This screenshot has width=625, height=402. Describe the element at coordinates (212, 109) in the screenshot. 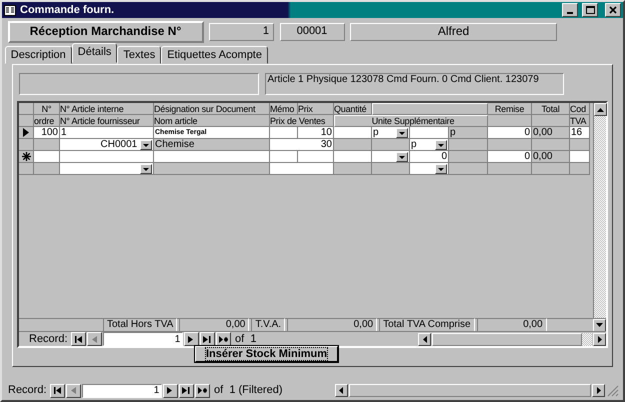

I see `column-header: Désignation sur Document` at that location.